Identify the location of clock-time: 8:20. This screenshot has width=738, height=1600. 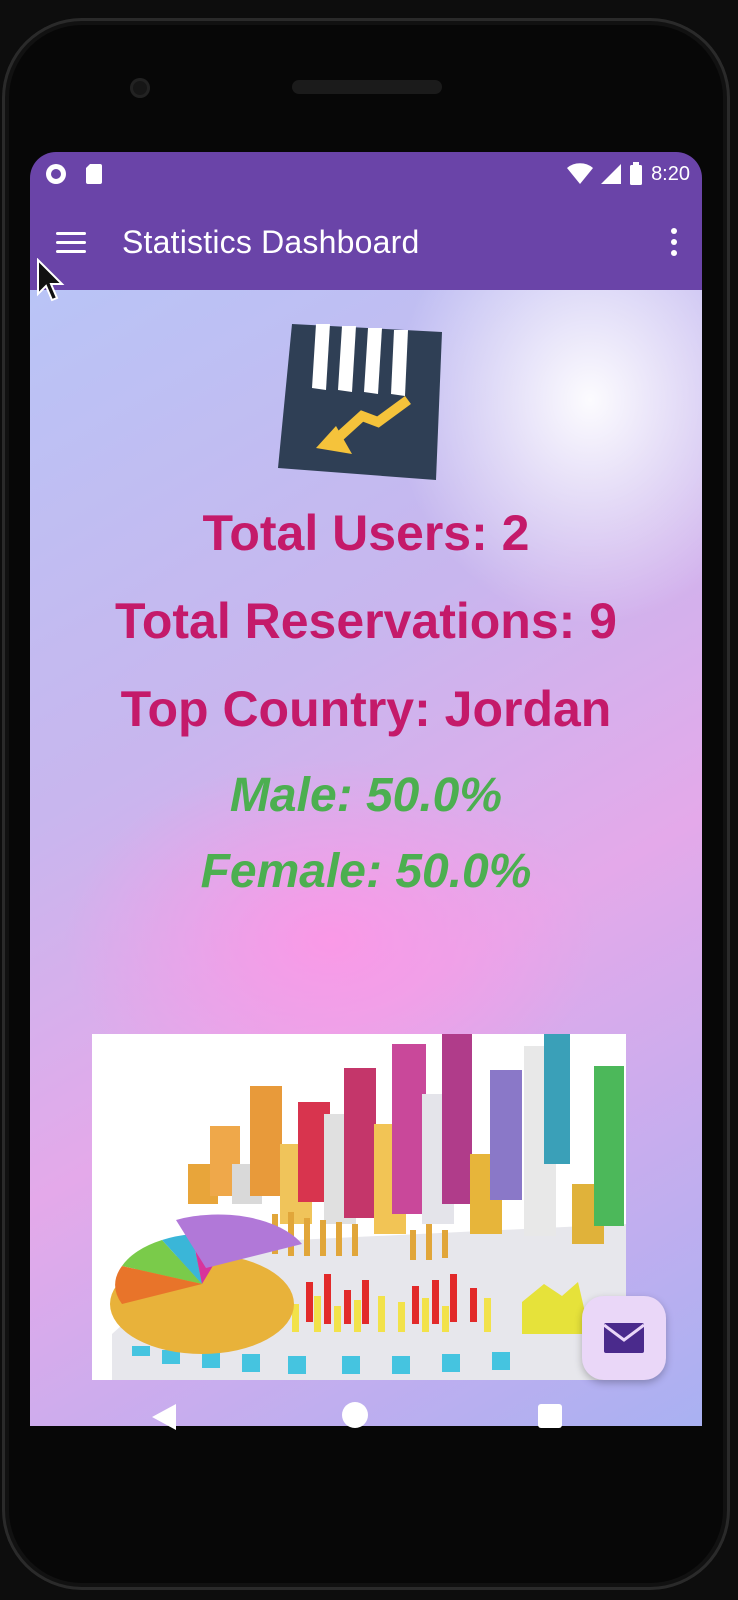
(670, 173).